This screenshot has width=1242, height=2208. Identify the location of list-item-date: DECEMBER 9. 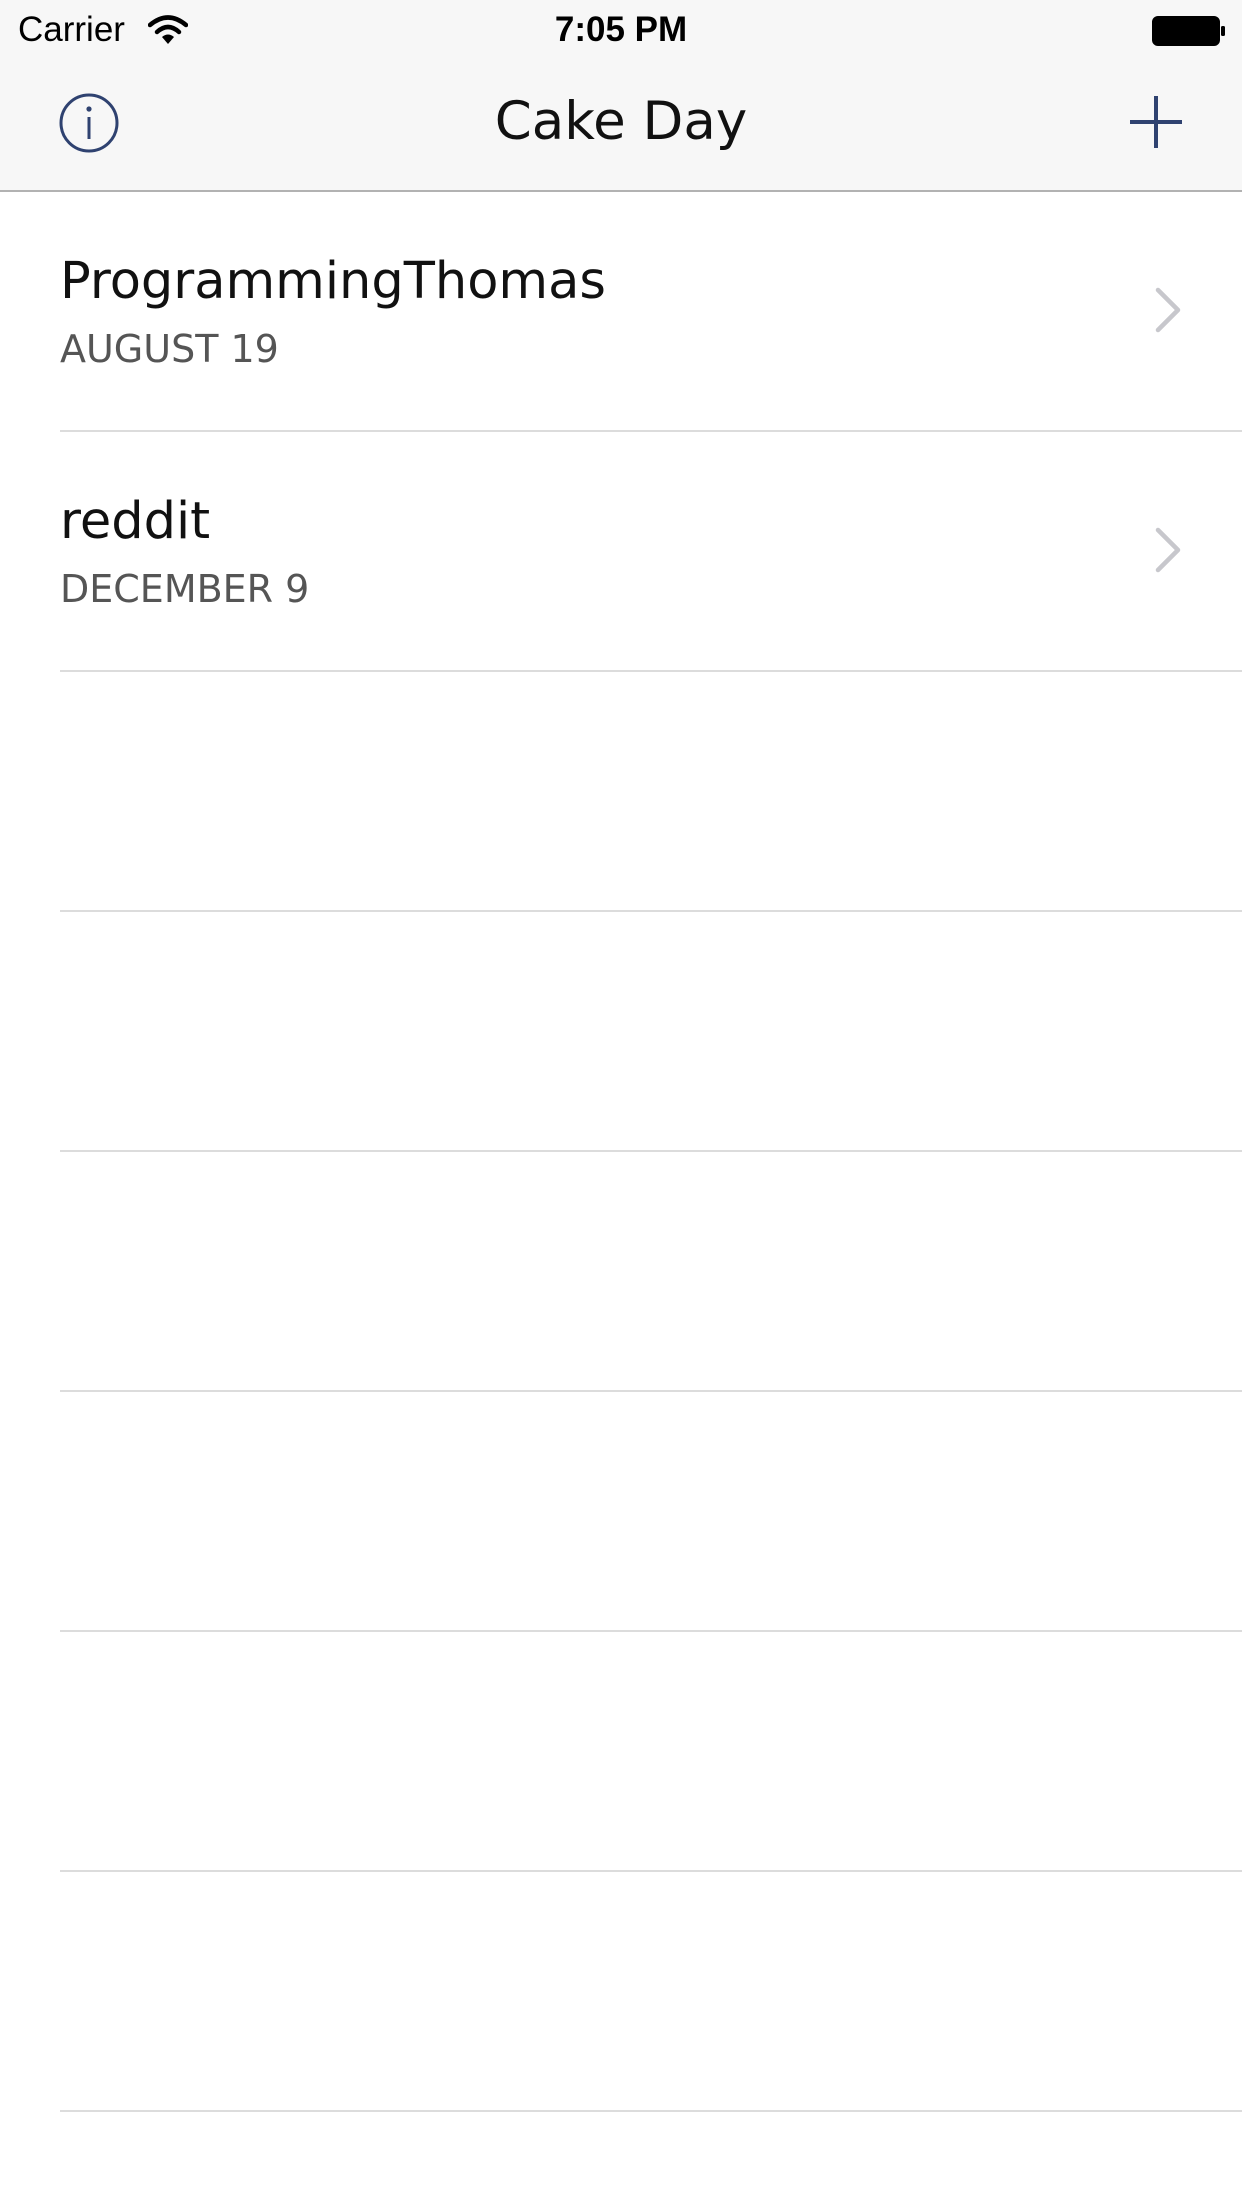
(185, 589).